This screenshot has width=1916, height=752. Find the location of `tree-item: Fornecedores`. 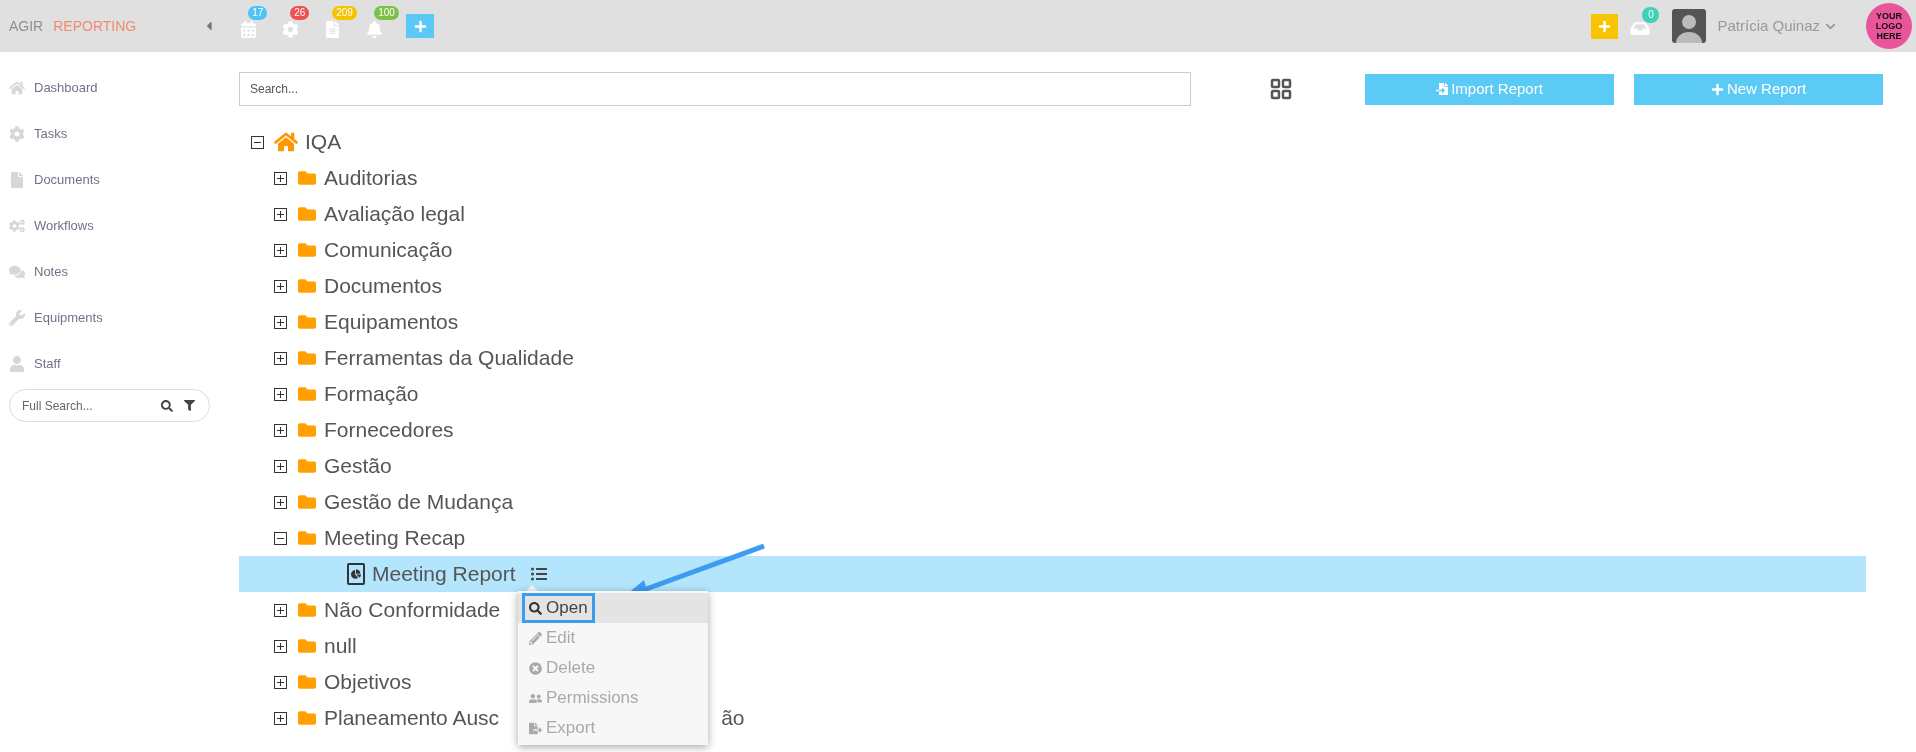

tree-item: Fornecedores is located at coordinates (389, 430).